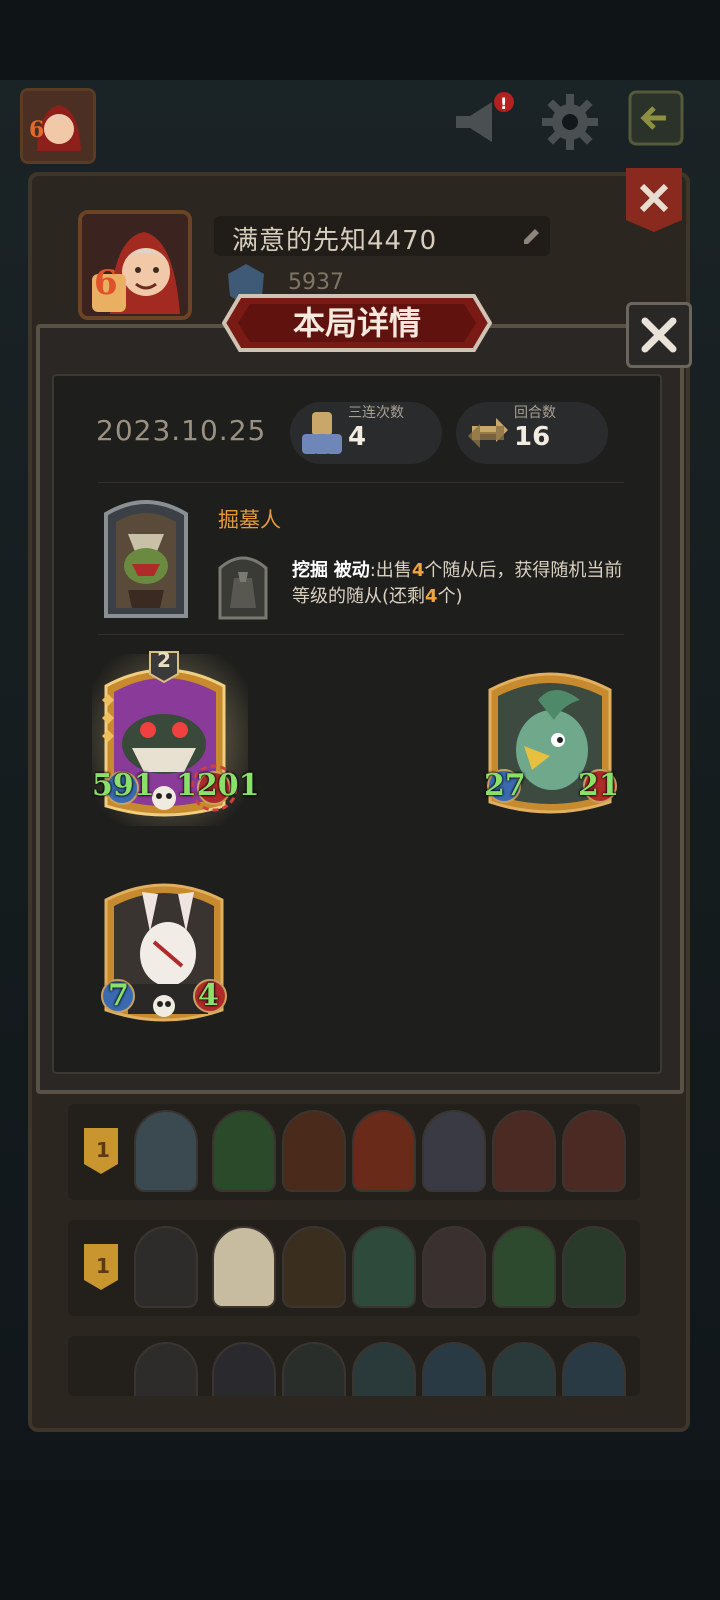  Describe the element at coordinates (249, 520) in the screenshot. I see `hero-name: 掘墓人` at that location.